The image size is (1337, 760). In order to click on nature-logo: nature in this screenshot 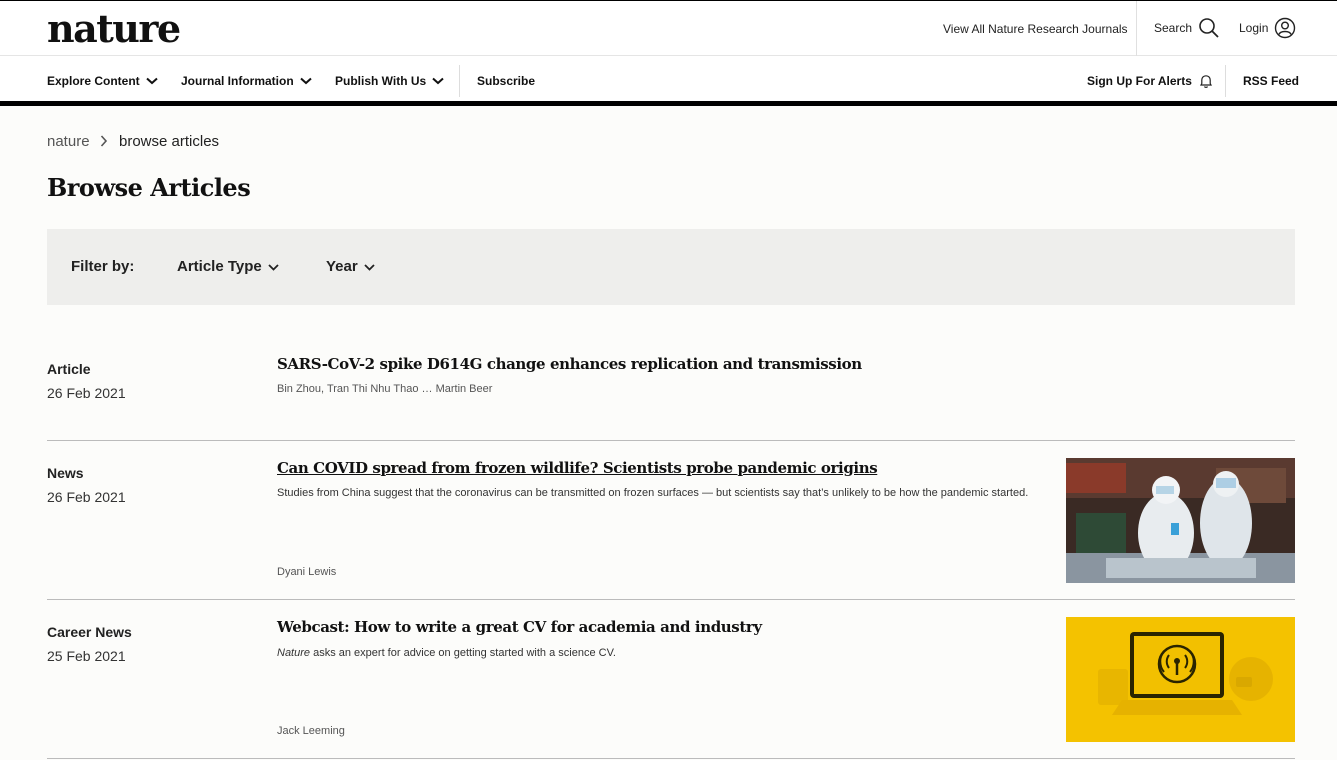, I will do `click(114, 29)`.